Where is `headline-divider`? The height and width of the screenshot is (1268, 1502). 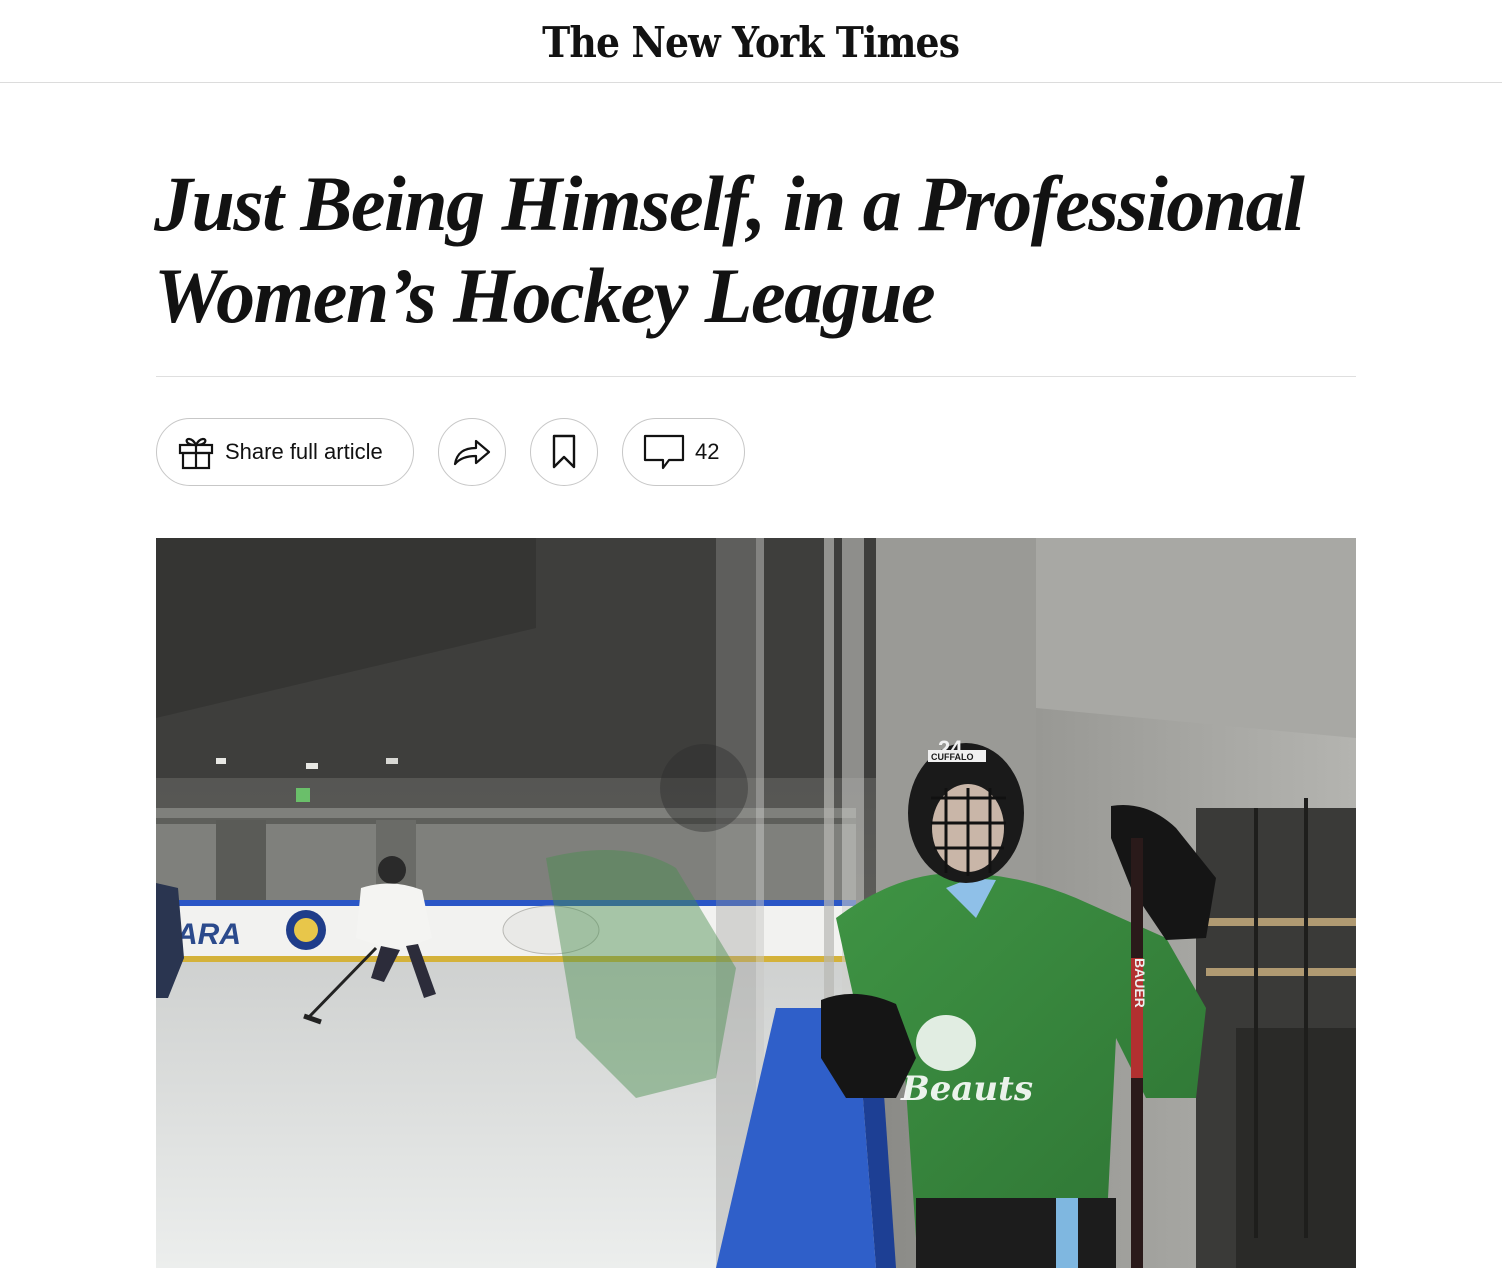 headline-divider is located at coordinates (756, 376).